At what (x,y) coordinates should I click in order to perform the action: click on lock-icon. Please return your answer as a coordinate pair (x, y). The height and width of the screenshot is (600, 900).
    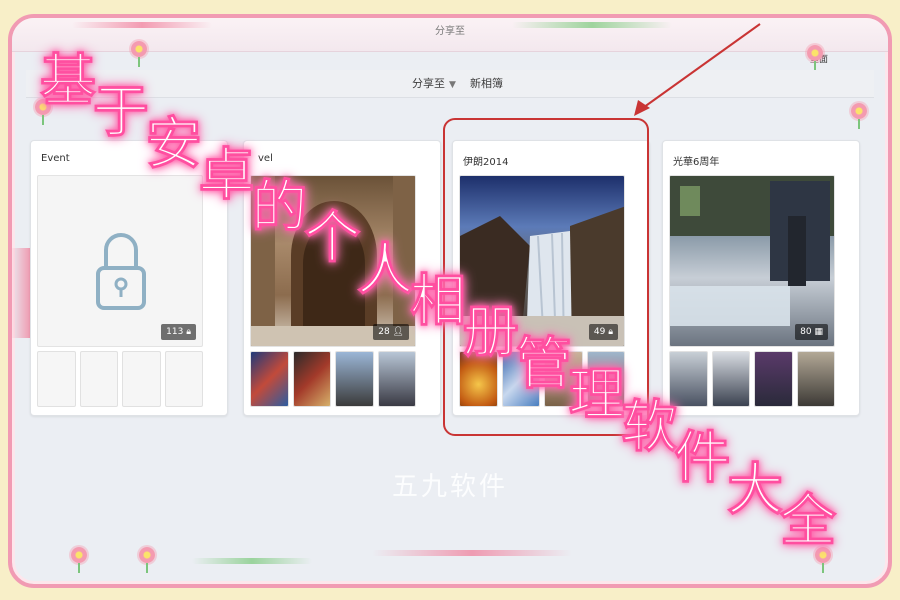
    Looking at the image, I should click on (121, 271).